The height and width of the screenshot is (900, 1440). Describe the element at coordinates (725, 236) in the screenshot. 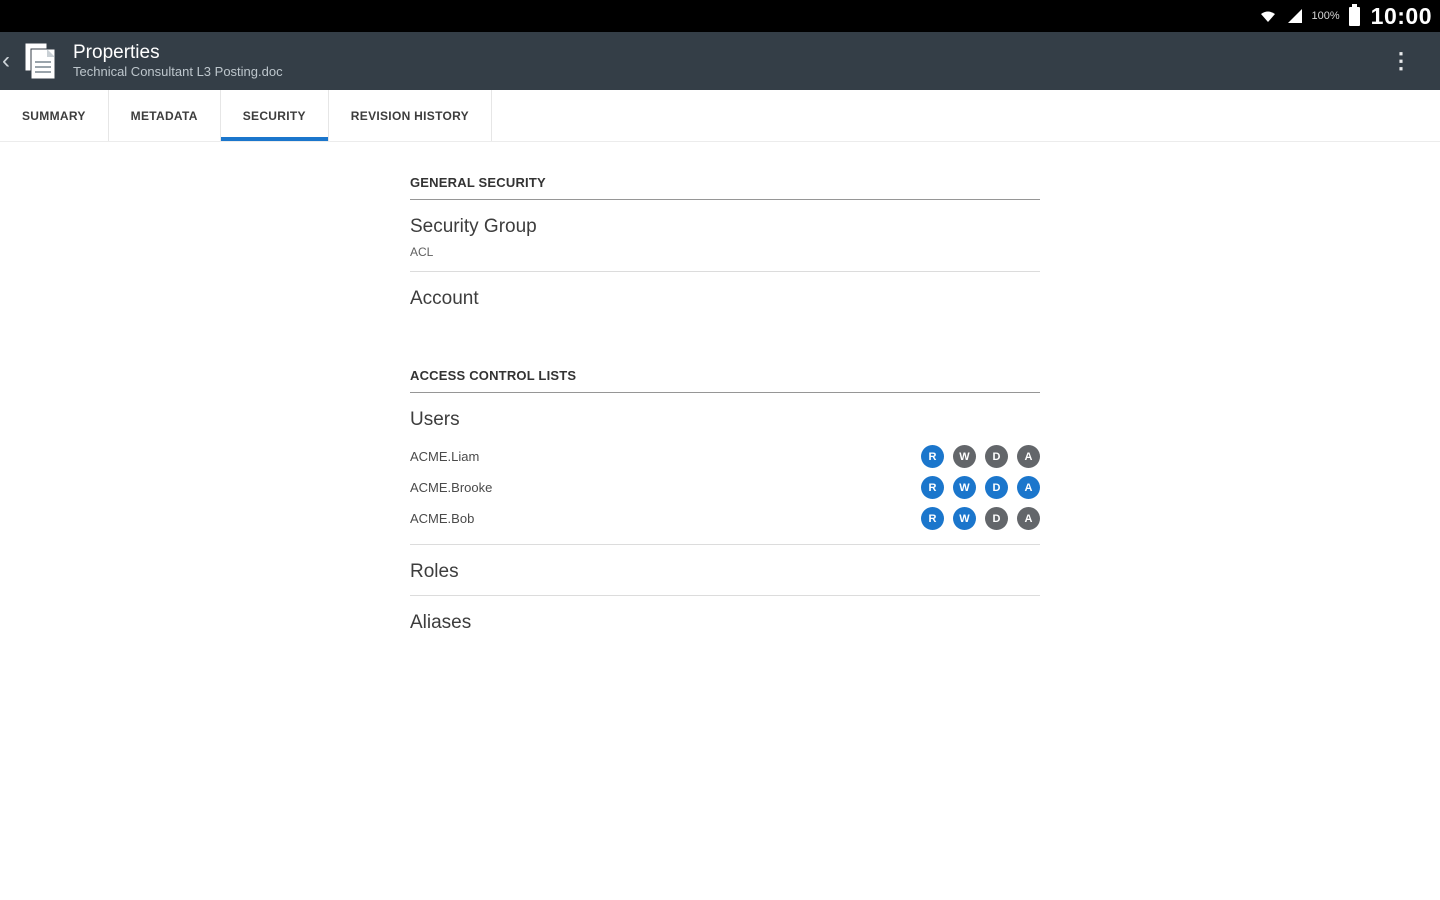

I see `security-group-field: Security Group ACL` at that location.